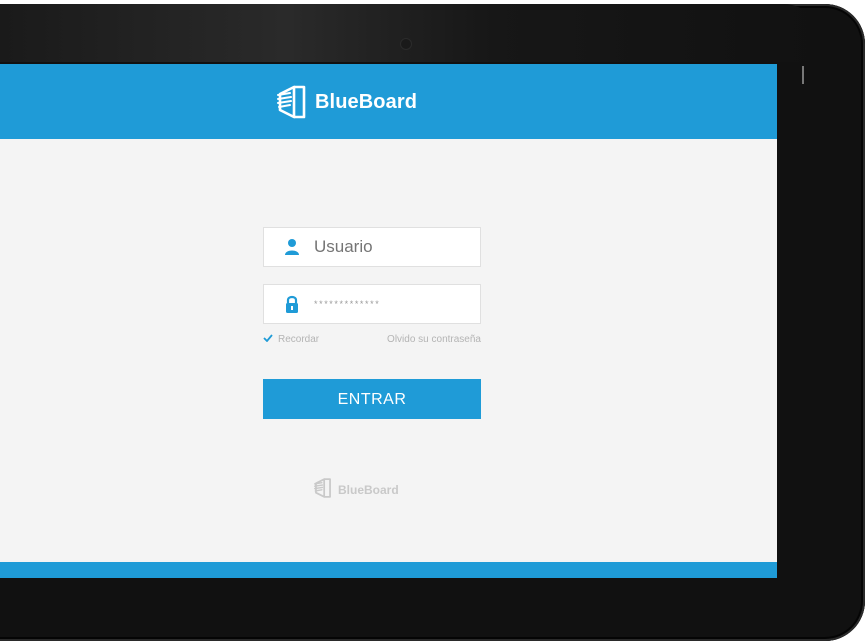 The width and height of the screenshot is (865, 641). I want to click on password-field: *************, so click(372, 304).